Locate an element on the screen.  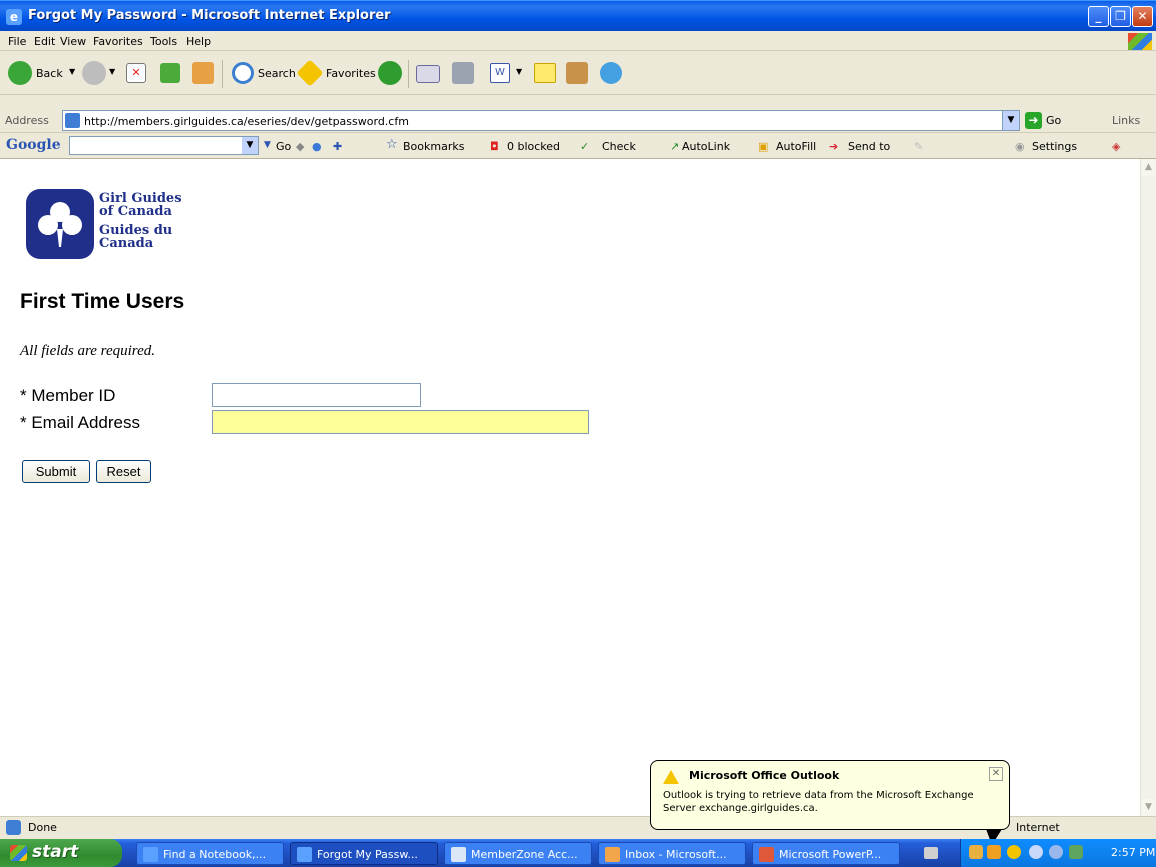
links-button: Links is located at coordinates (1126, 120).